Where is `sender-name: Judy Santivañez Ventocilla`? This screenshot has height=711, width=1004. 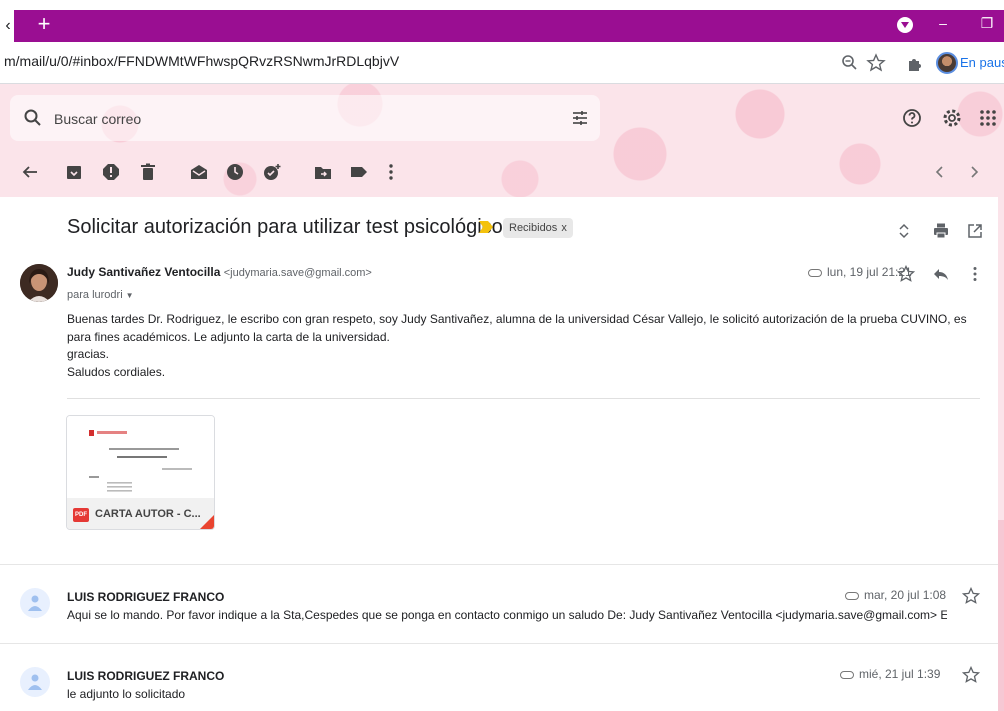 sender-name: Judy Santivañez Ventocilla is located at coordinates (143, 272).